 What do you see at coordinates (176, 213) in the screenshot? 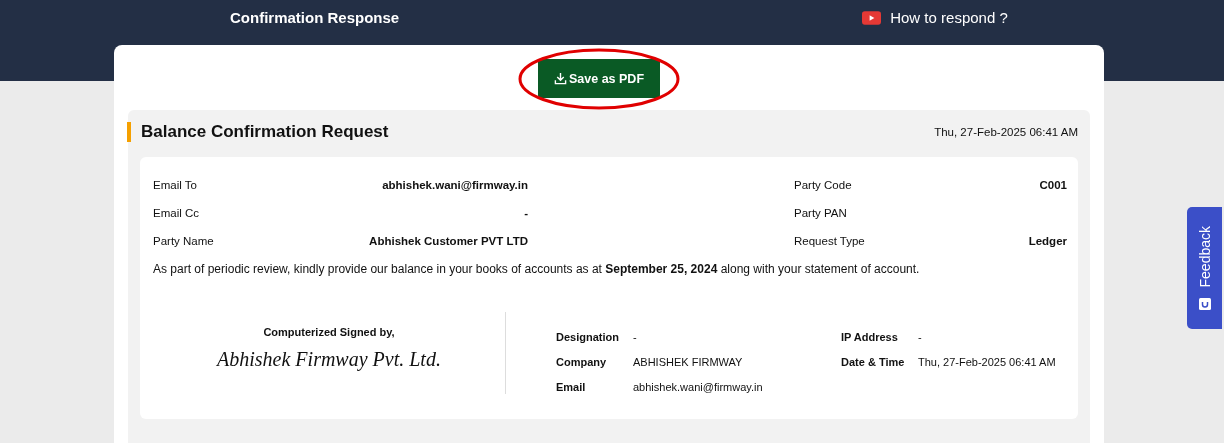
I see `field-label: Email Cc` at bounding box center [176, 213].